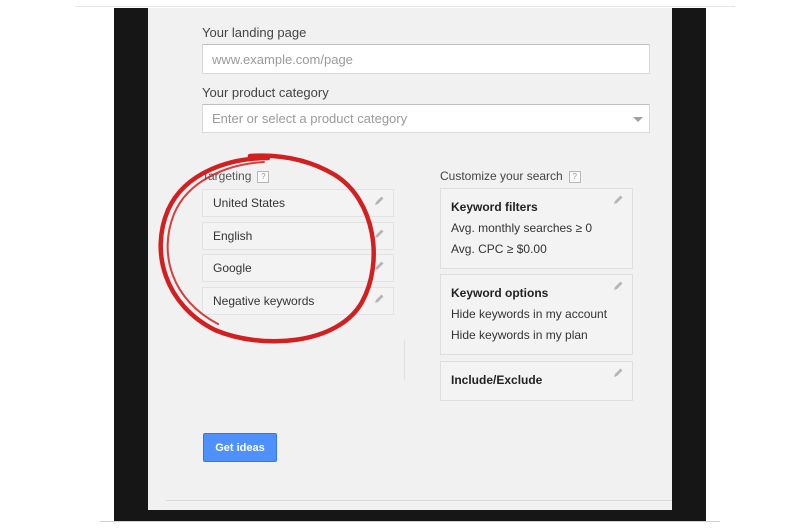  I want to click on card-title: Keyword options, so click(500, 293).